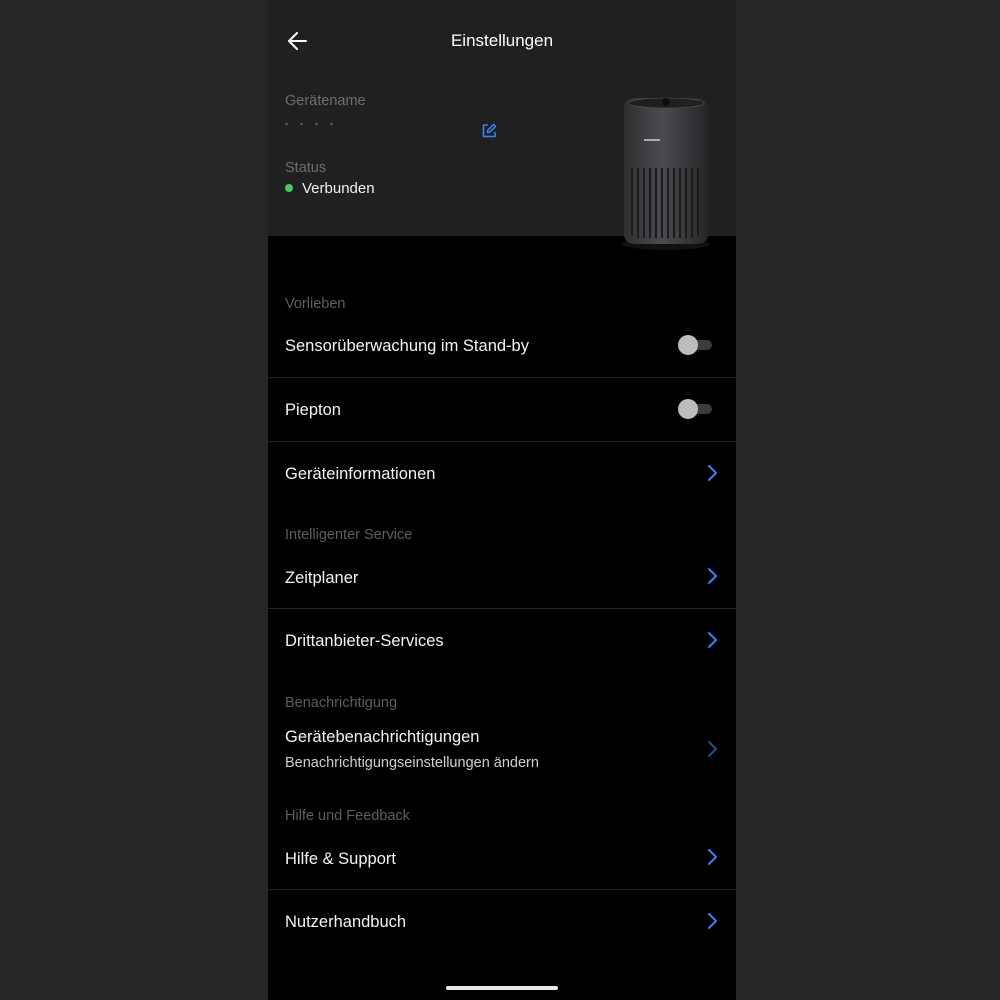 The image size is (1000, 1000). Describe the element at coordinates (385, 118) in the screenshot. I see `device-name-value` at that location.